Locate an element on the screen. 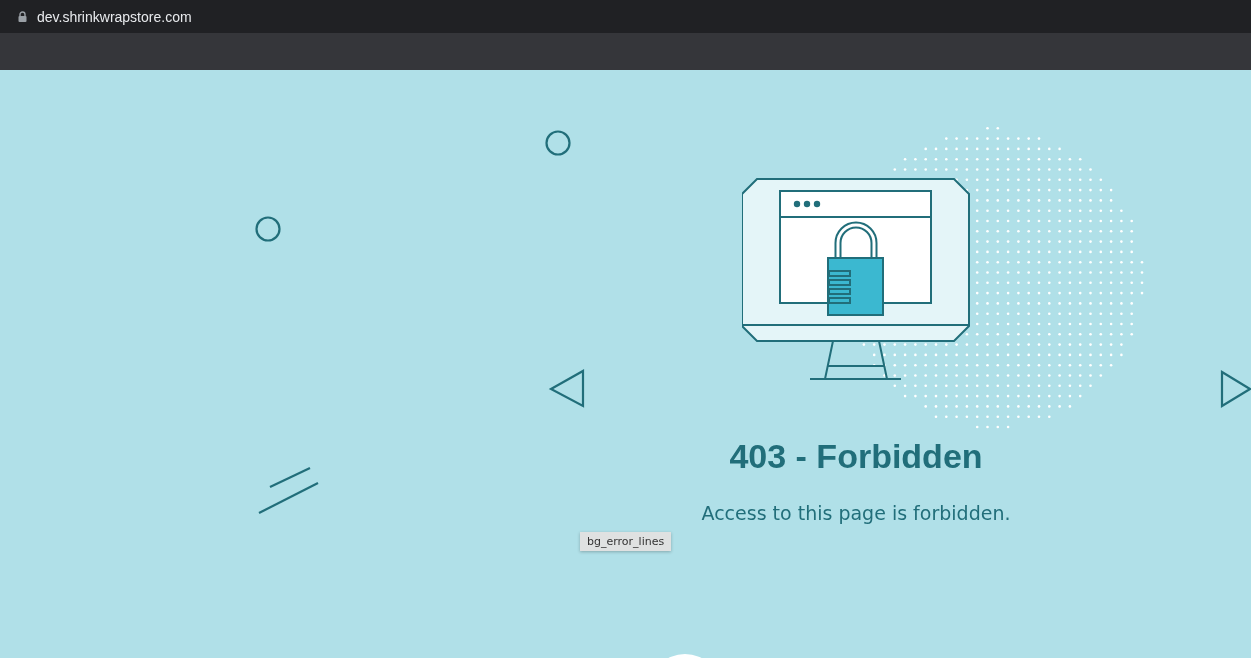 The height and width of the screenshot is (658, 1251). lock-icon is located at coordinates (22, 16).